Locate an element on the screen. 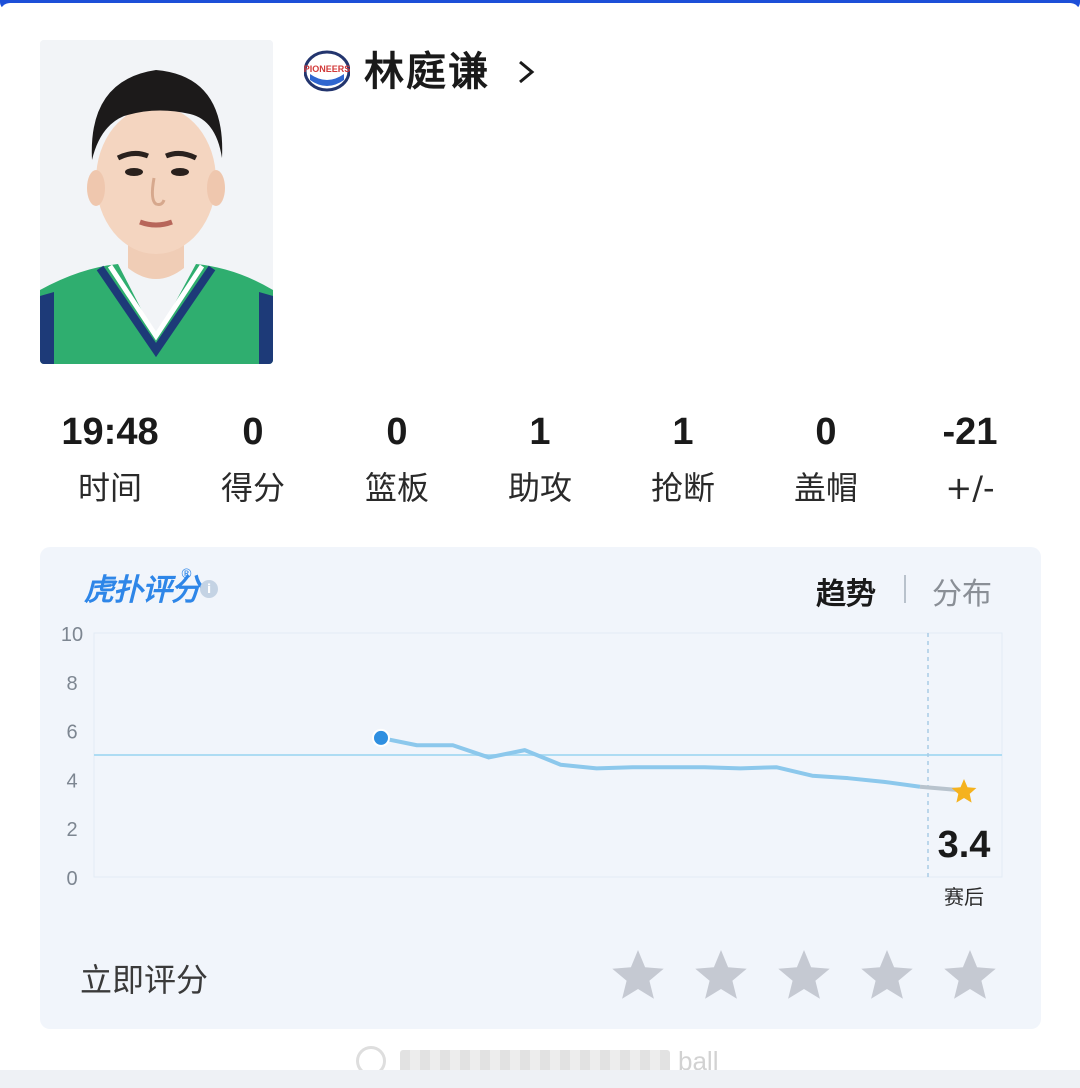 The width and height of the screenshot is (1080, 1088). stat-value: -21 is located at coordinates (970, 432).